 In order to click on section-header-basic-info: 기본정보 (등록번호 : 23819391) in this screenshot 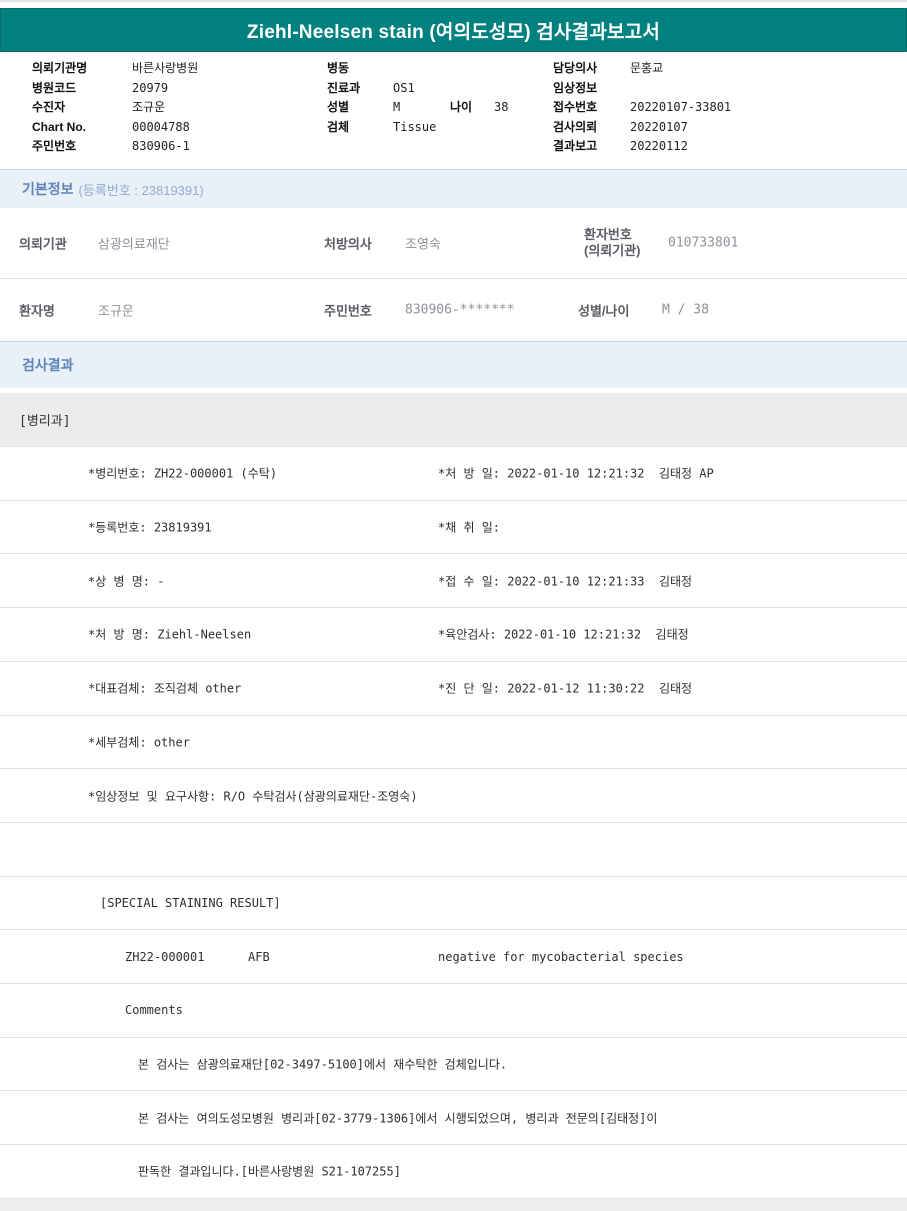, I will do `click(453, 188)`.